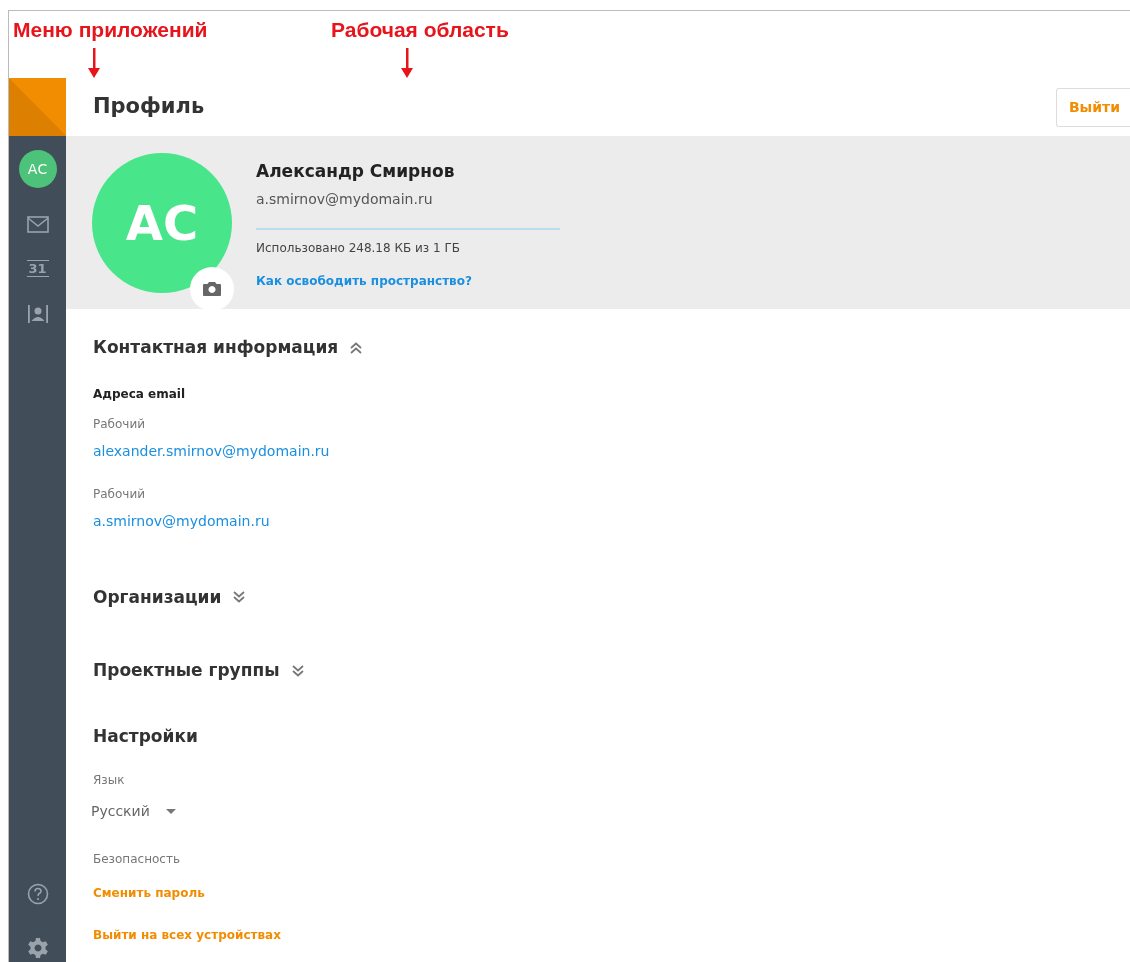  What do you see at coordinates (187, 935) in the screenshot?
I see `security-link: Выйти на всех устройствах` at bounding box center [187, 935].